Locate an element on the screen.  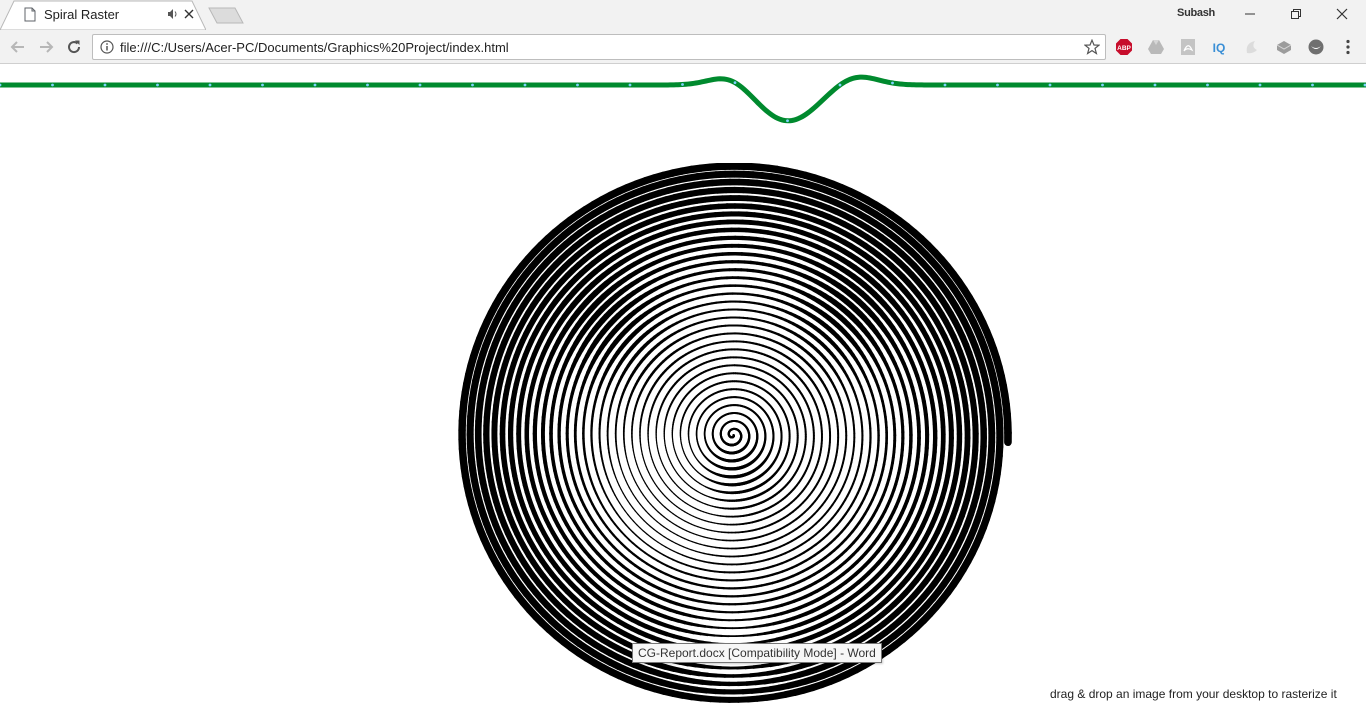
page-icon is located at coordinates (30, 14).